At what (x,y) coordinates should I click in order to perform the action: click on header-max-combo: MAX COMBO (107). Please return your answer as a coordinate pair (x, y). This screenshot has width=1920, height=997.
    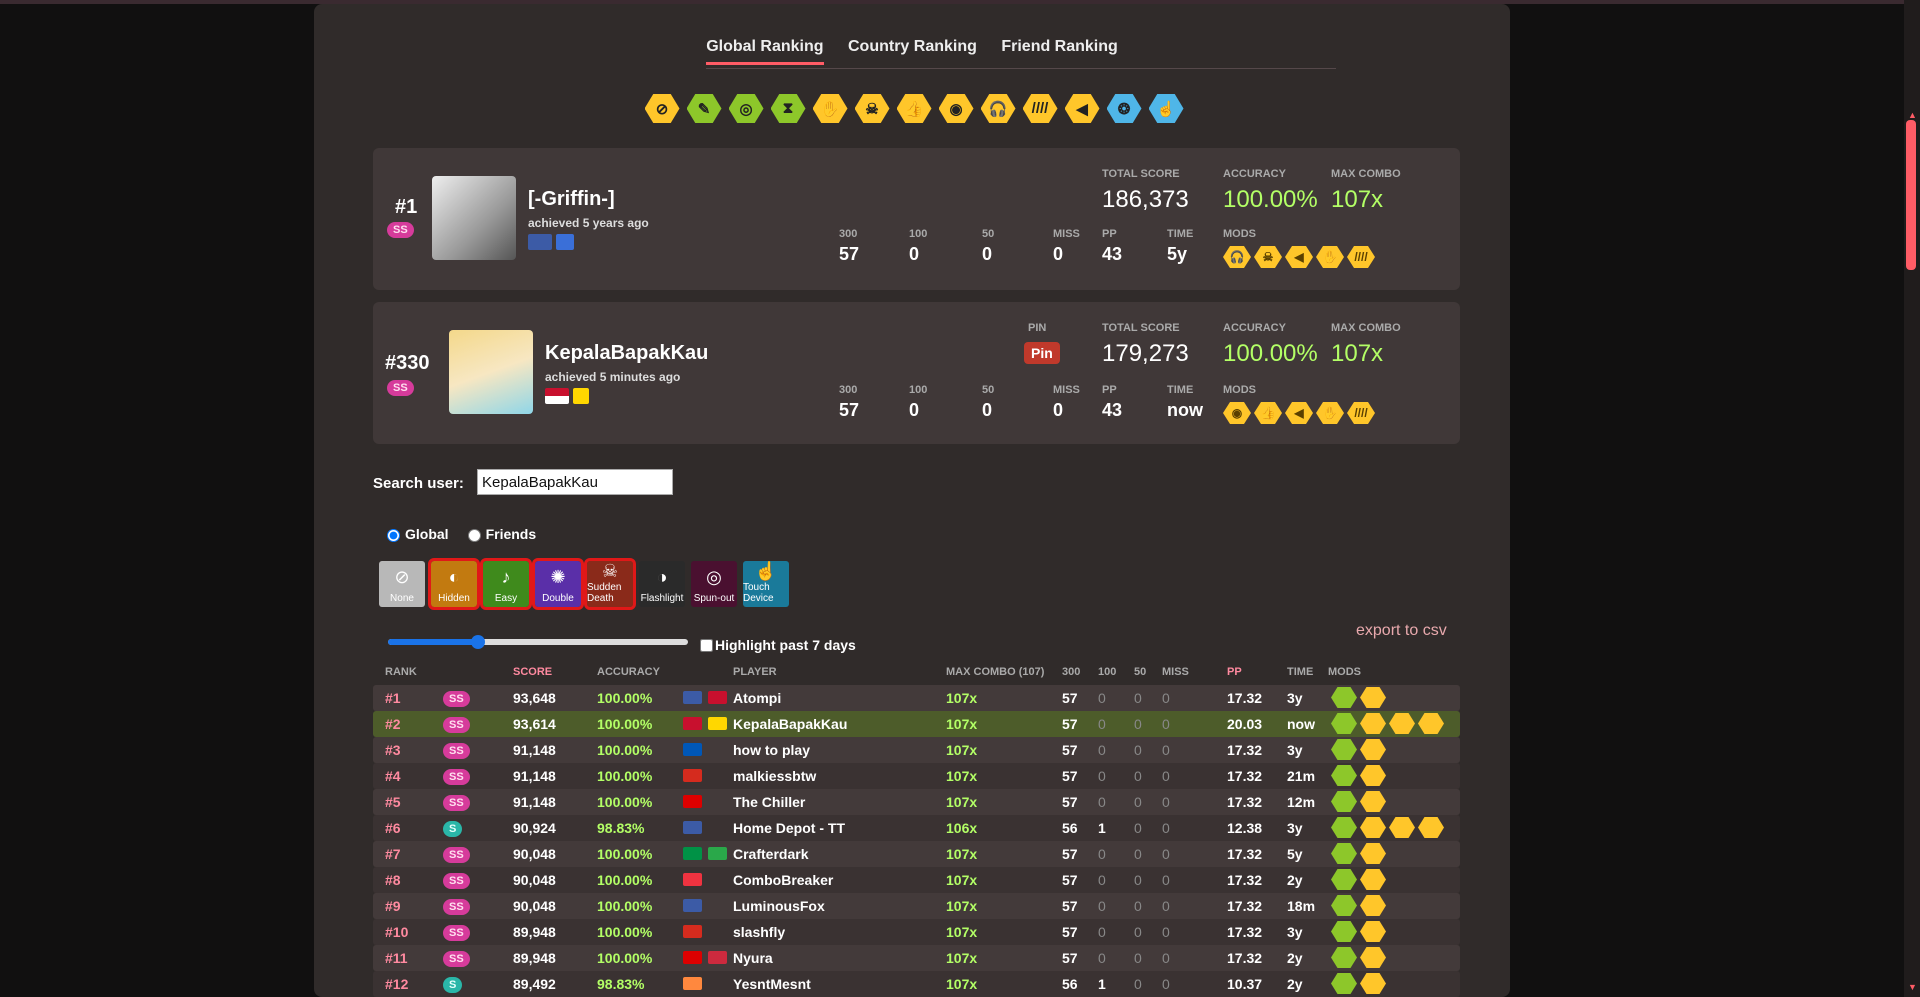
    Looking at the image, I should click on (995, 672).